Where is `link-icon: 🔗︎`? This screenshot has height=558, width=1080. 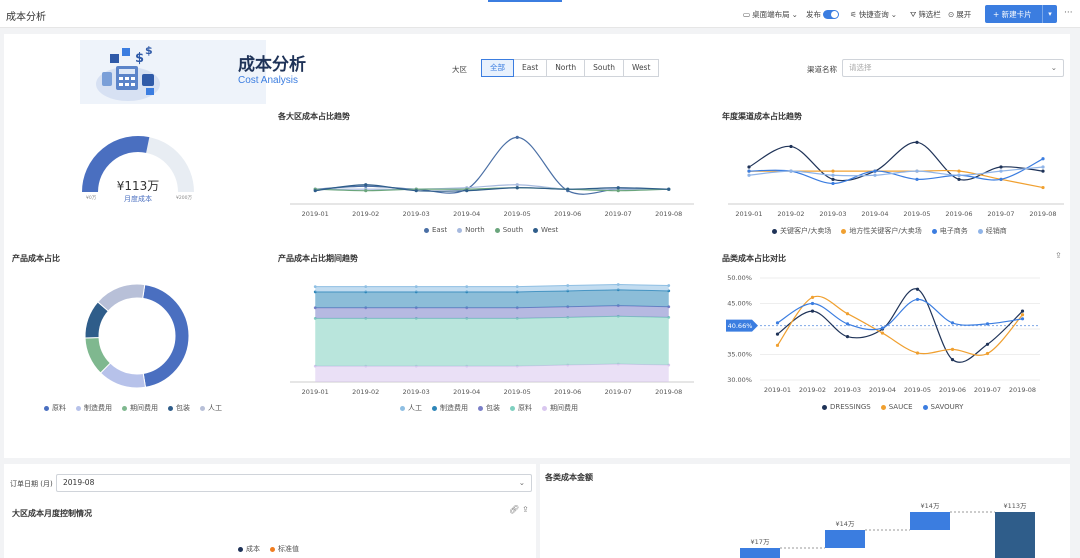 link-icon: 🔗︎ is located at coordinates (514, 509).